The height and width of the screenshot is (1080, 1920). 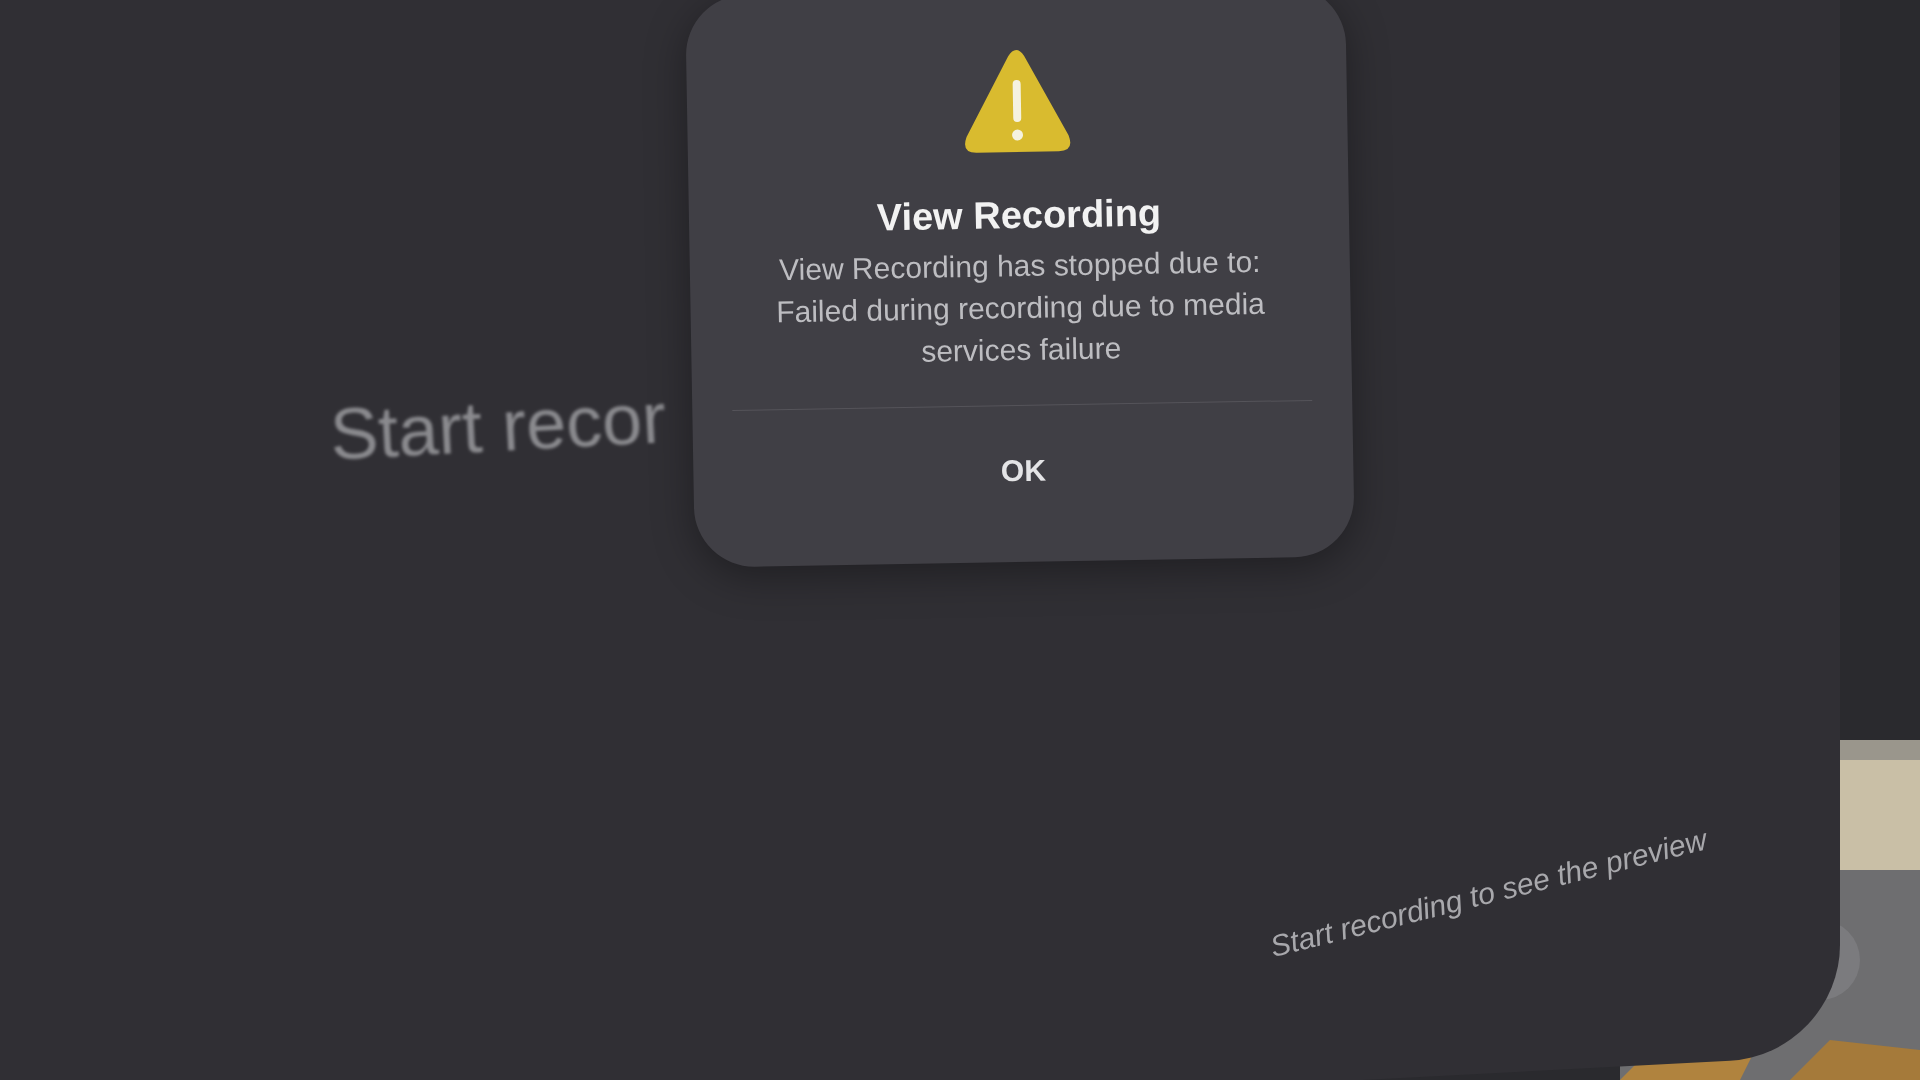 I want to click on alert-message: View Recording has stopped due to: Failed during recording due to media services failure, so click(x=1020, y=306).